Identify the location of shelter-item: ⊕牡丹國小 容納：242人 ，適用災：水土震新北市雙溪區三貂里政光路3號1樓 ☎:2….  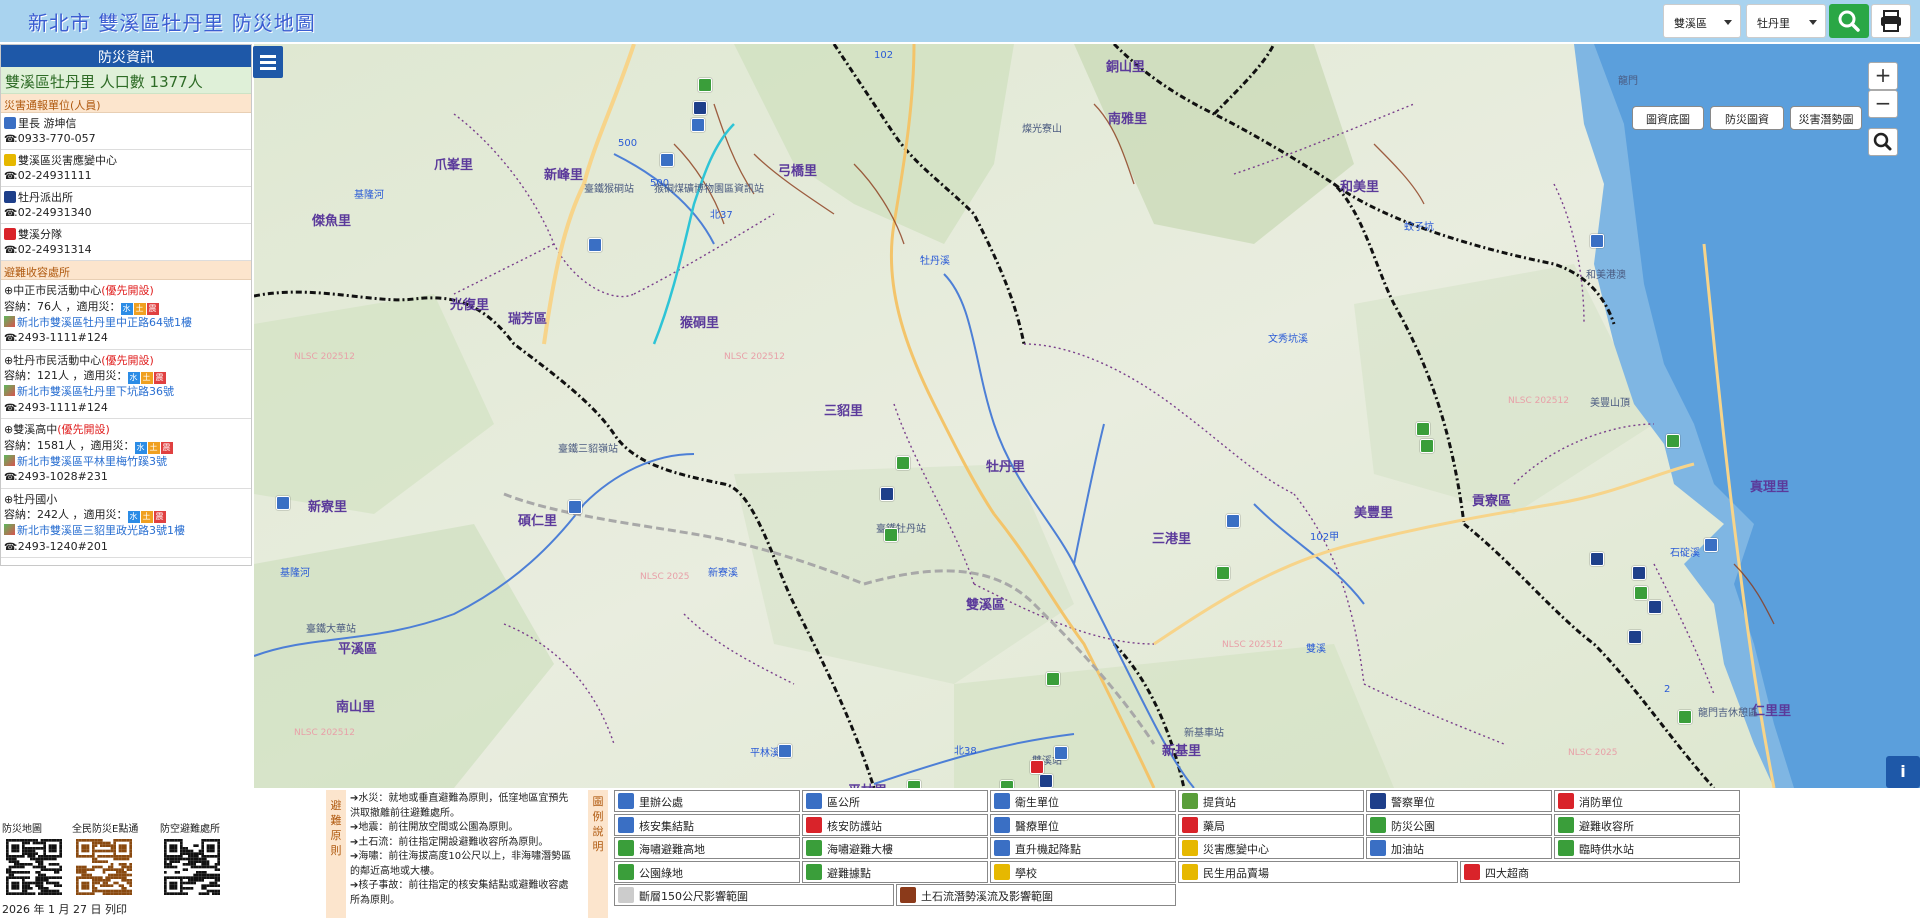
(126, 523).